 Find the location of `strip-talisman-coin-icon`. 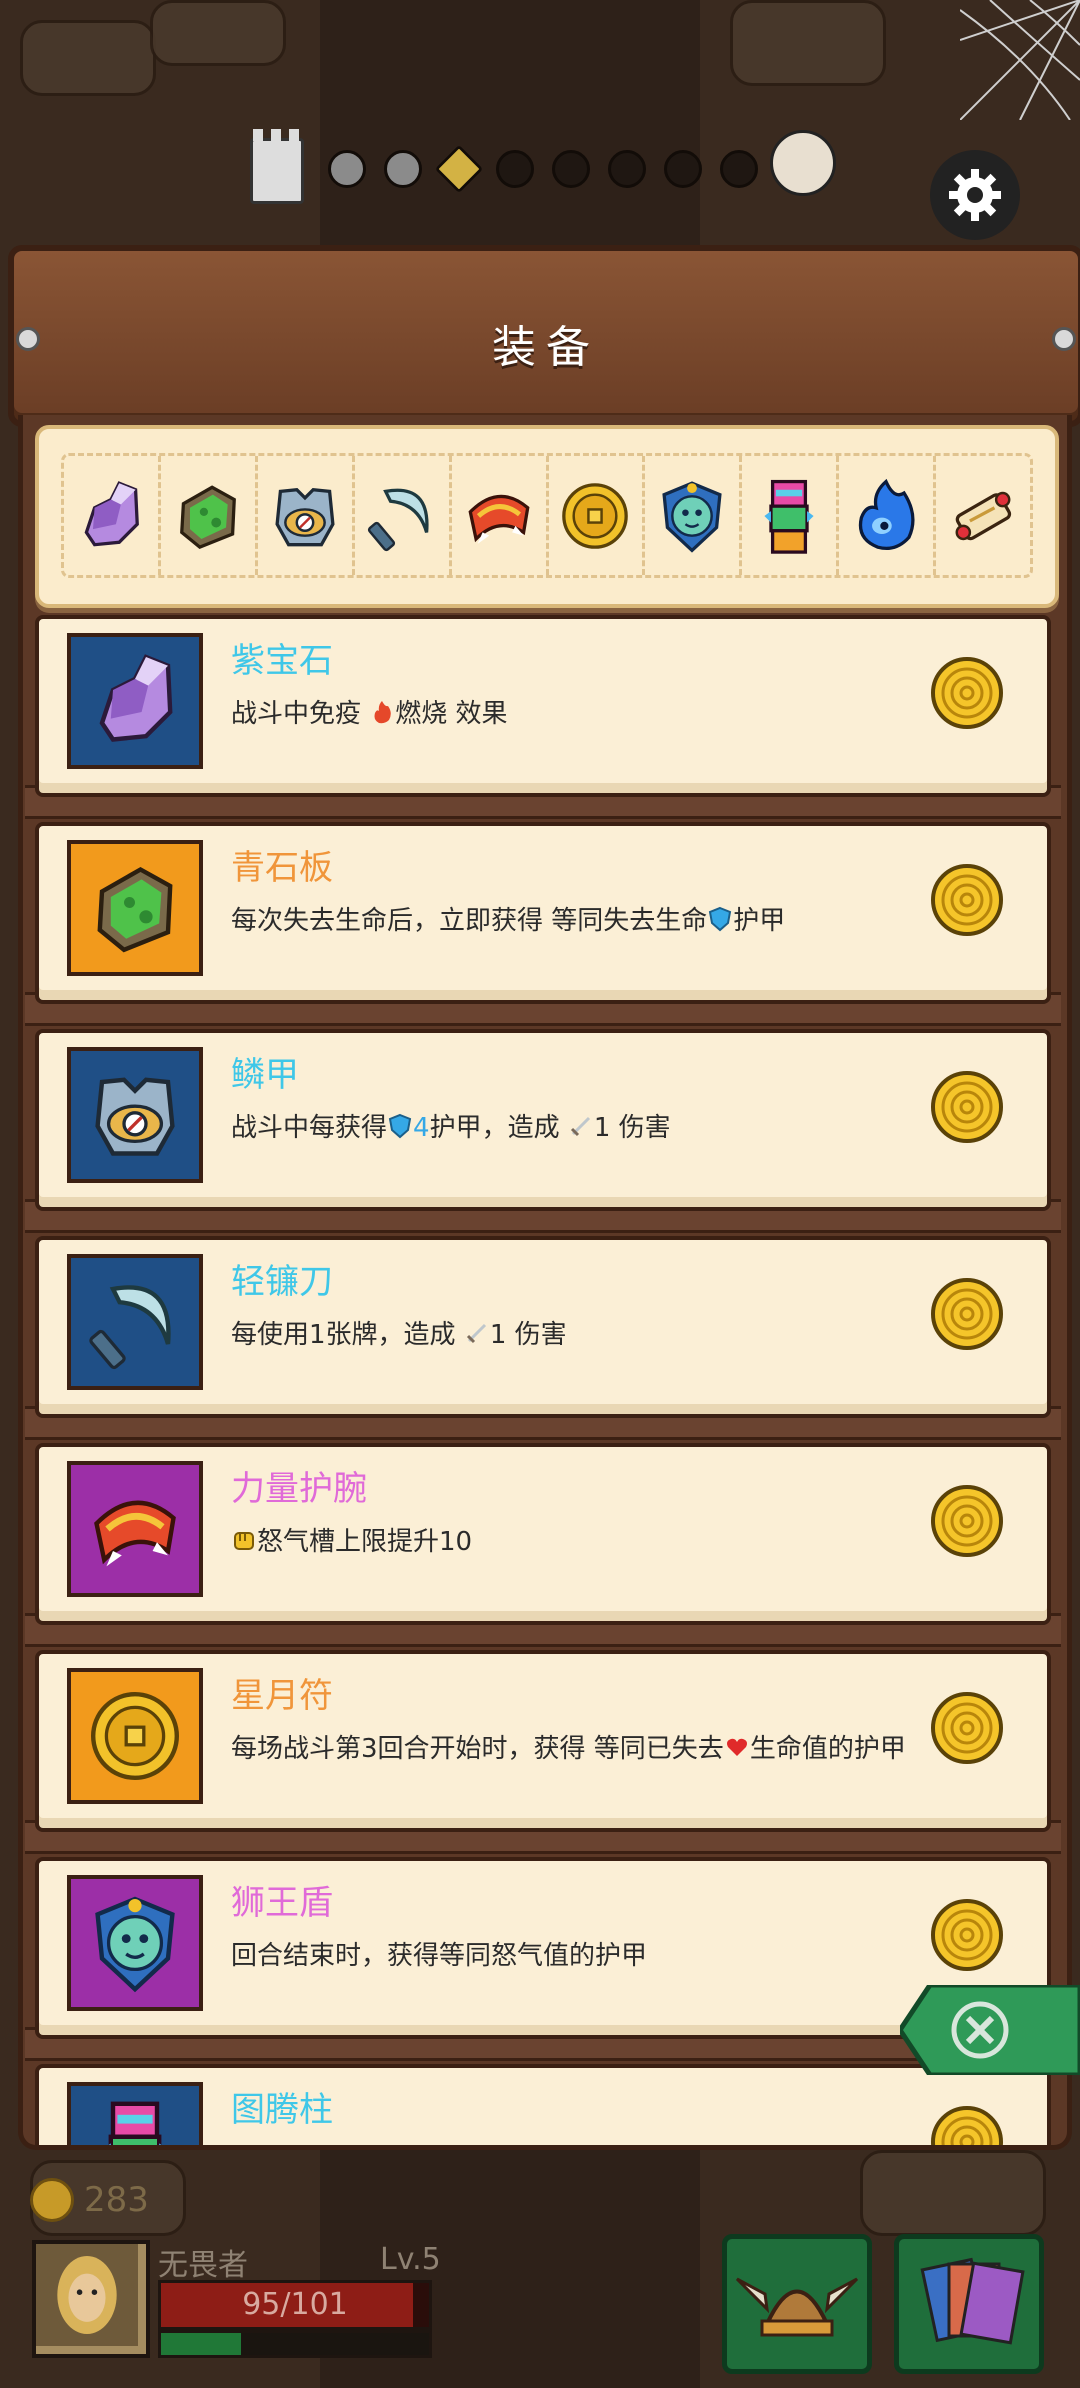

strip-talisman-coin-icon is located at coordinates (597, 515).